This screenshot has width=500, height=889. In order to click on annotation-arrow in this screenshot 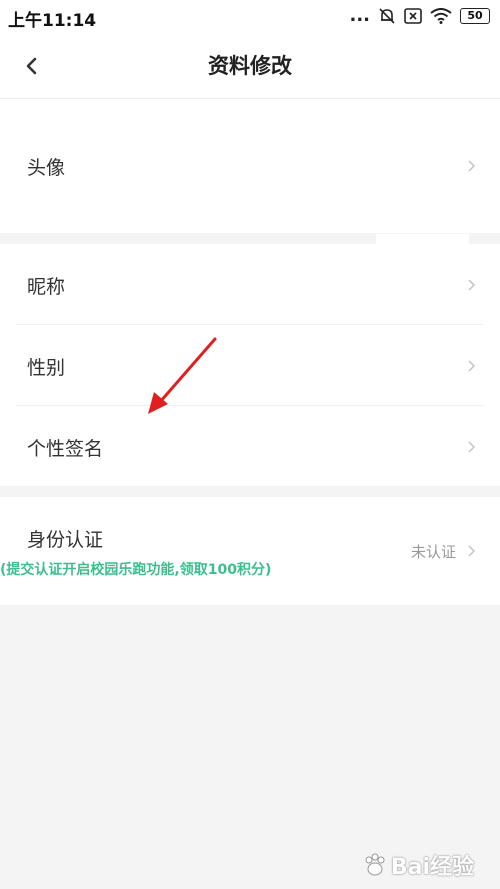, I will do `click(182, 375)`.